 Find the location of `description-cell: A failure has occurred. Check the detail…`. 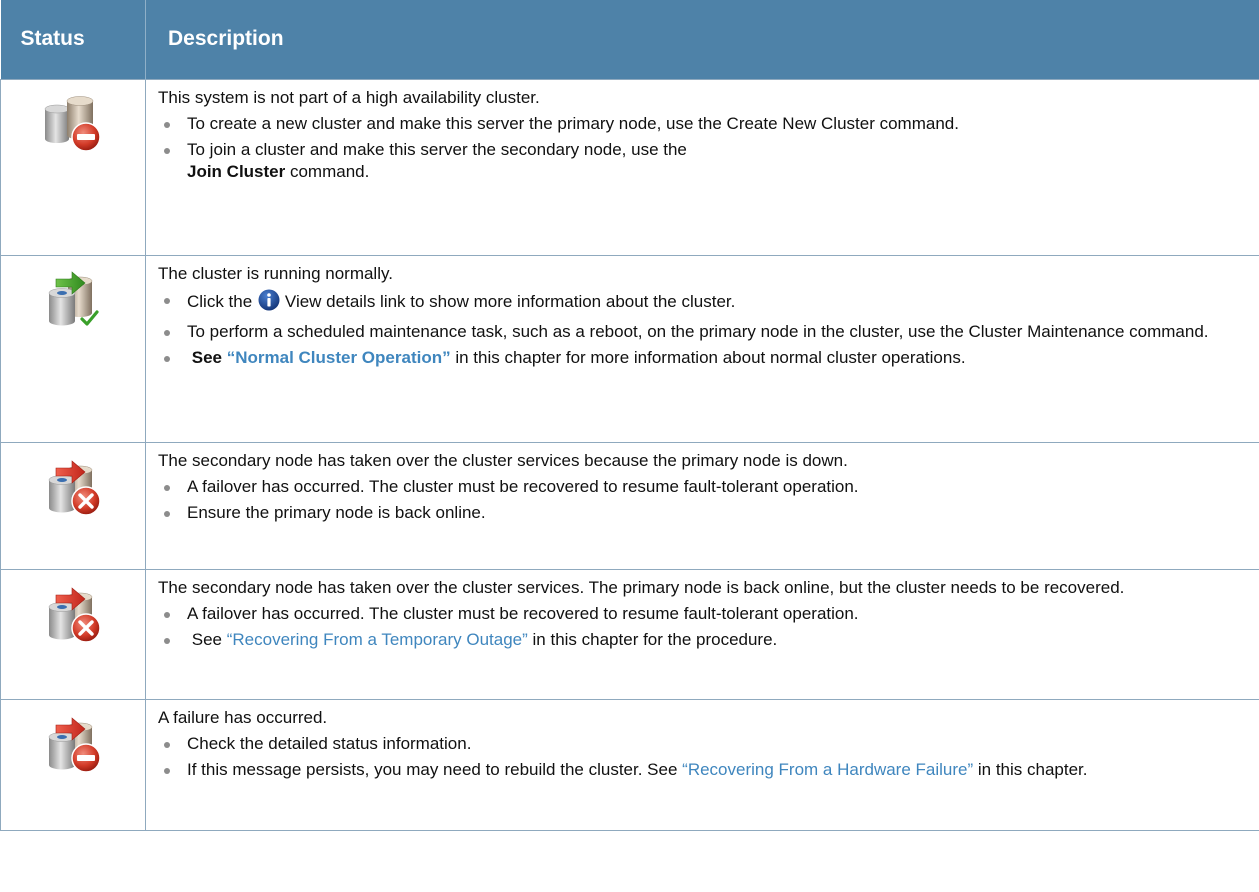

description-cell: A failure has occurred. Check the detail… is located at coordinates (702, 764).